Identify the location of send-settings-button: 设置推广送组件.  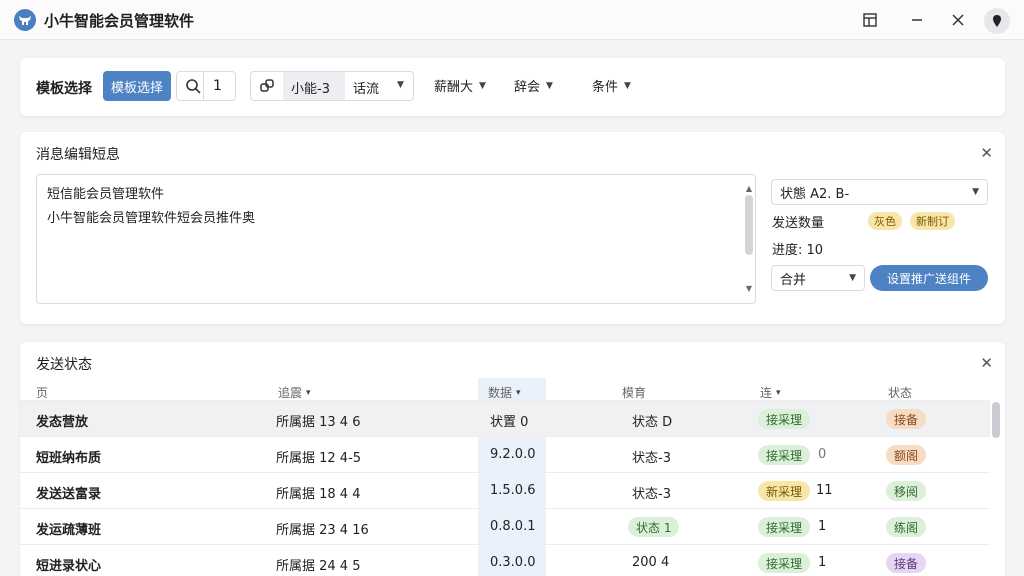
(929, 278).